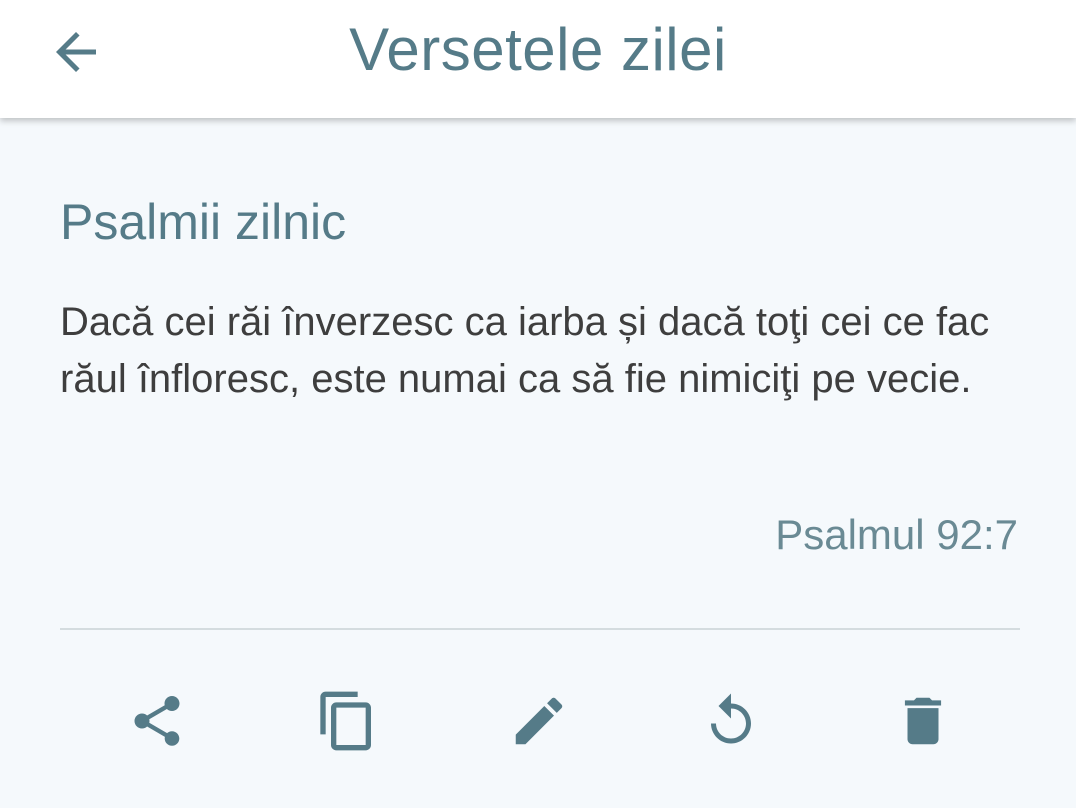 Image resolution: width=1076 pixels, height=808 pixels. What do you see at coordinates (896, 534) in the screenshot?
I see `verse-reference: Psalmul 92:7` at bounding box center [896, 534].